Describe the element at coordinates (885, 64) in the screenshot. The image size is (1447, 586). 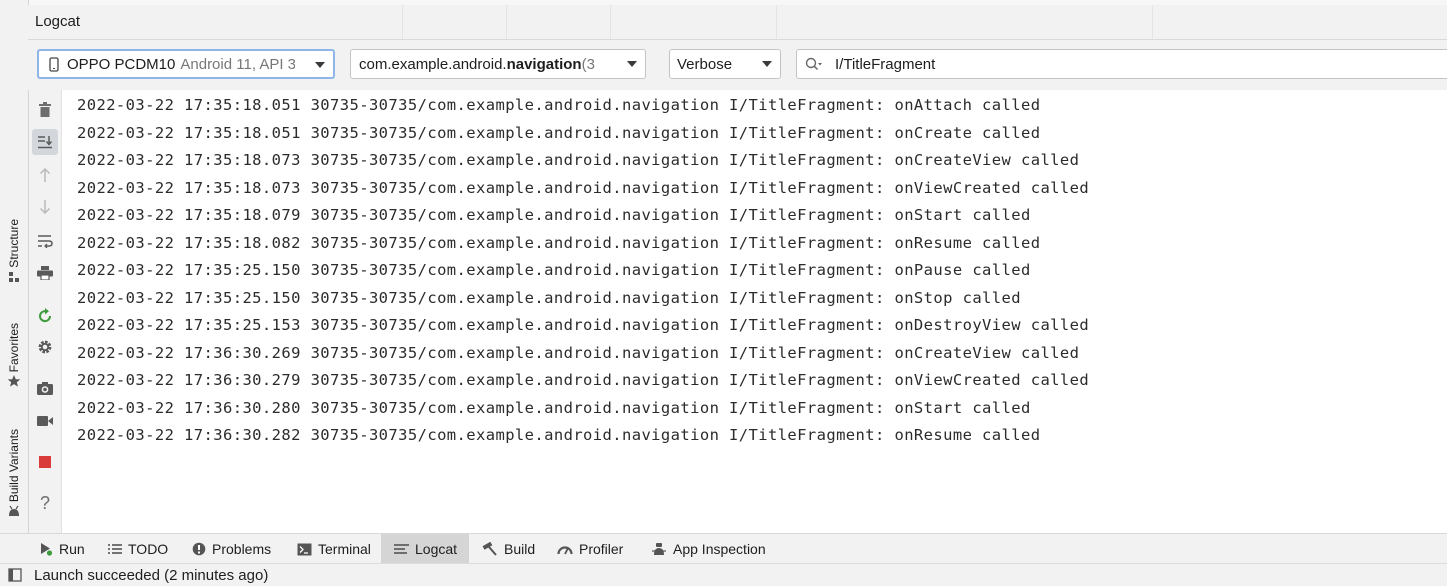
I see `search-value: I/TitleFragment` at that location.